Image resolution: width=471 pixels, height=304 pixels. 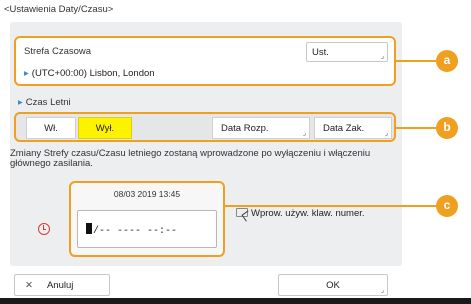 What do you see at coordinates (58, 51) in the screenshot?
I see `timezone-label: Strefa Czasowa` at bounding box center [58, 51].